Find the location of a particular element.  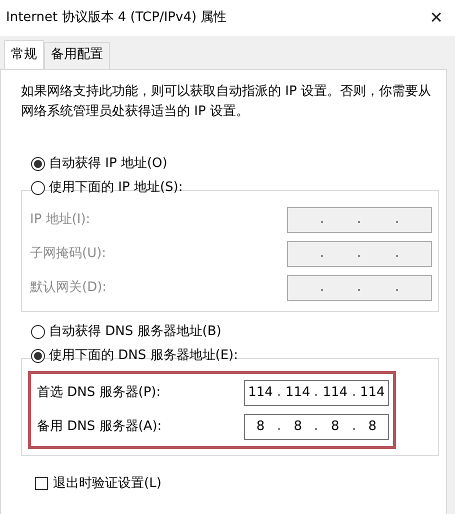

tab: 备用配置 is located at coordinates (77, 55).